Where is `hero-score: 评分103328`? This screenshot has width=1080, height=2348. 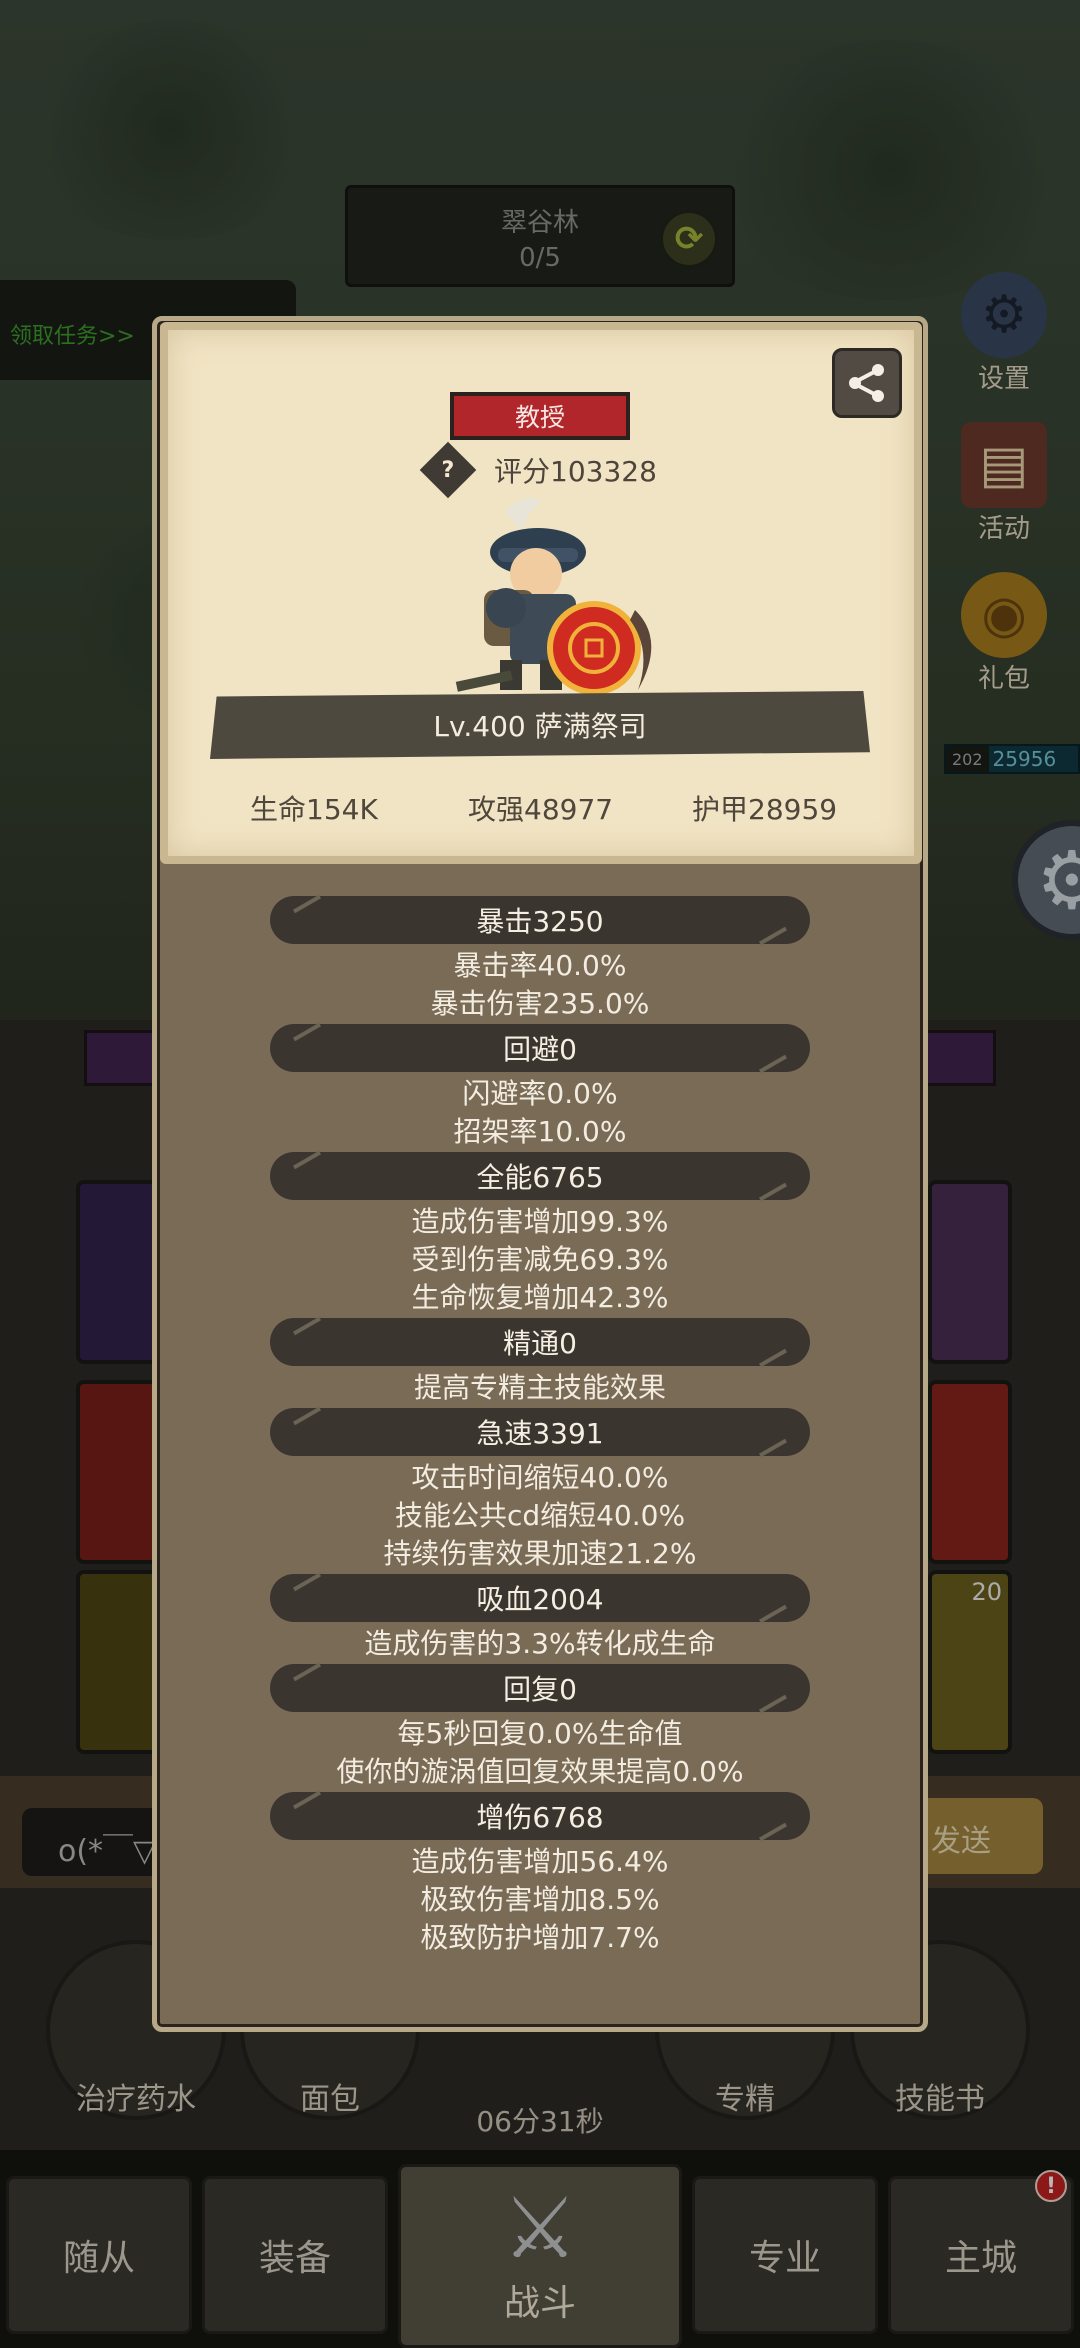 hero-score: 评分103328 is located at coordinates (575, 471).